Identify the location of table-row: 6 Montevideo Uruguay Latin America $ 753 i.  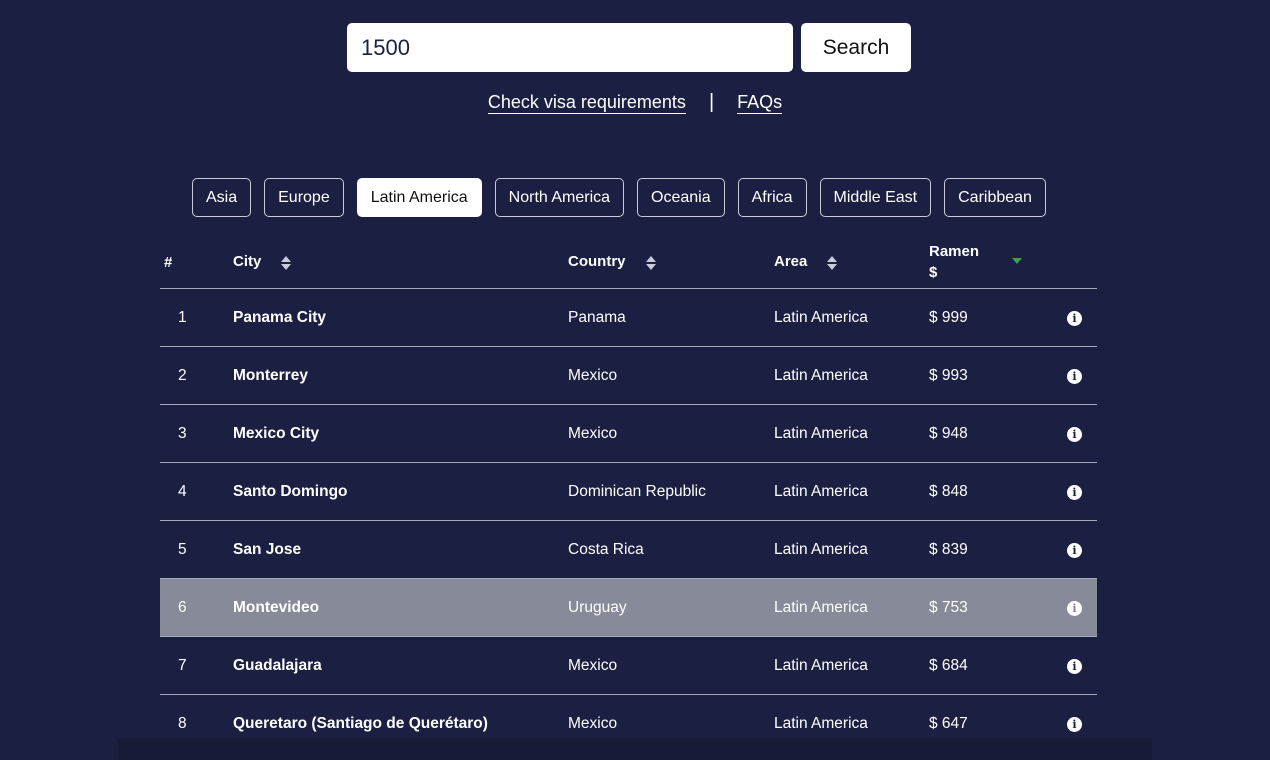
(628, 607).